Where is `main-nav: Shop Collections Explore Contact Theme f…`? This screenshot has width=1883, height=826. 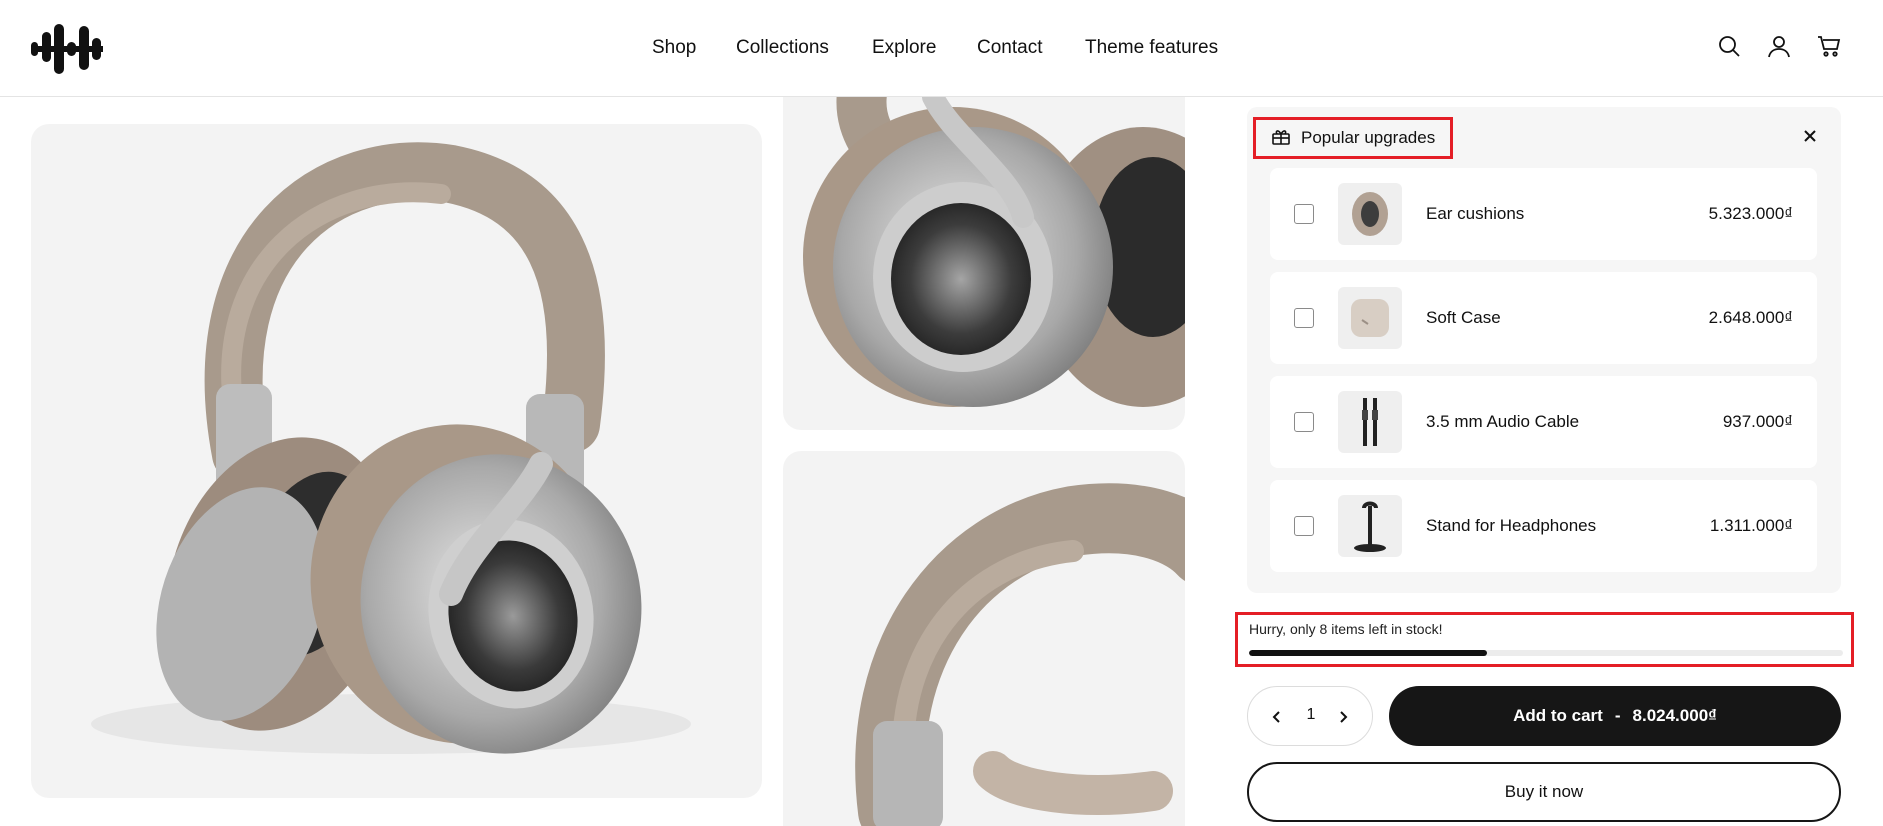 main-nav: Shop Collections Explore Contact Theme f… is located at coordinates (941, 48).